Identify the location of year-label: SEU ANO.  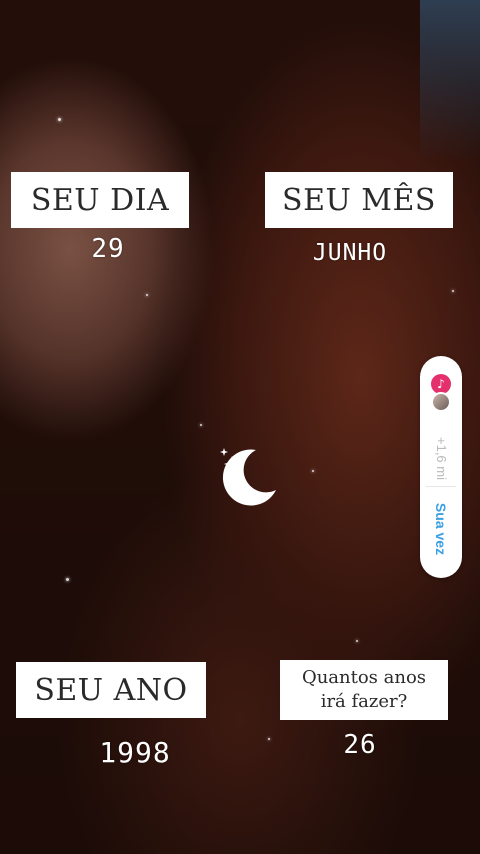
(111, 690).